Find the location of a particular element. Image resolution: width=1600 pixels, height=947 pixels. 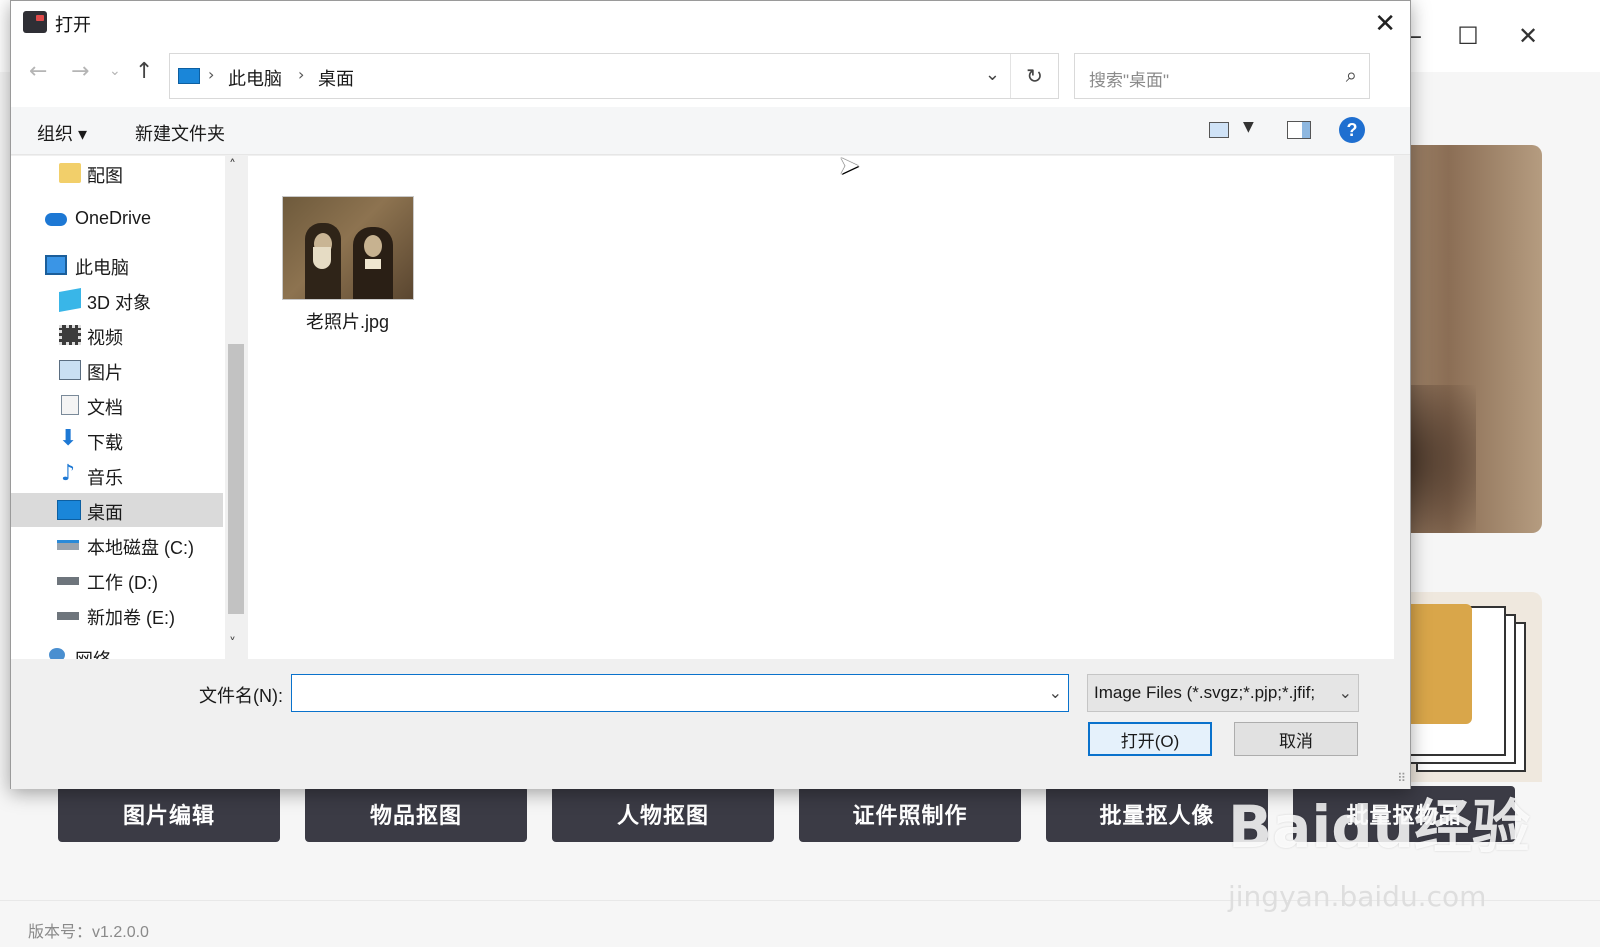

file-type-value: Image Files (*.svgz;*.pjp;*.jfif; is located at coordinates (1205, 692).